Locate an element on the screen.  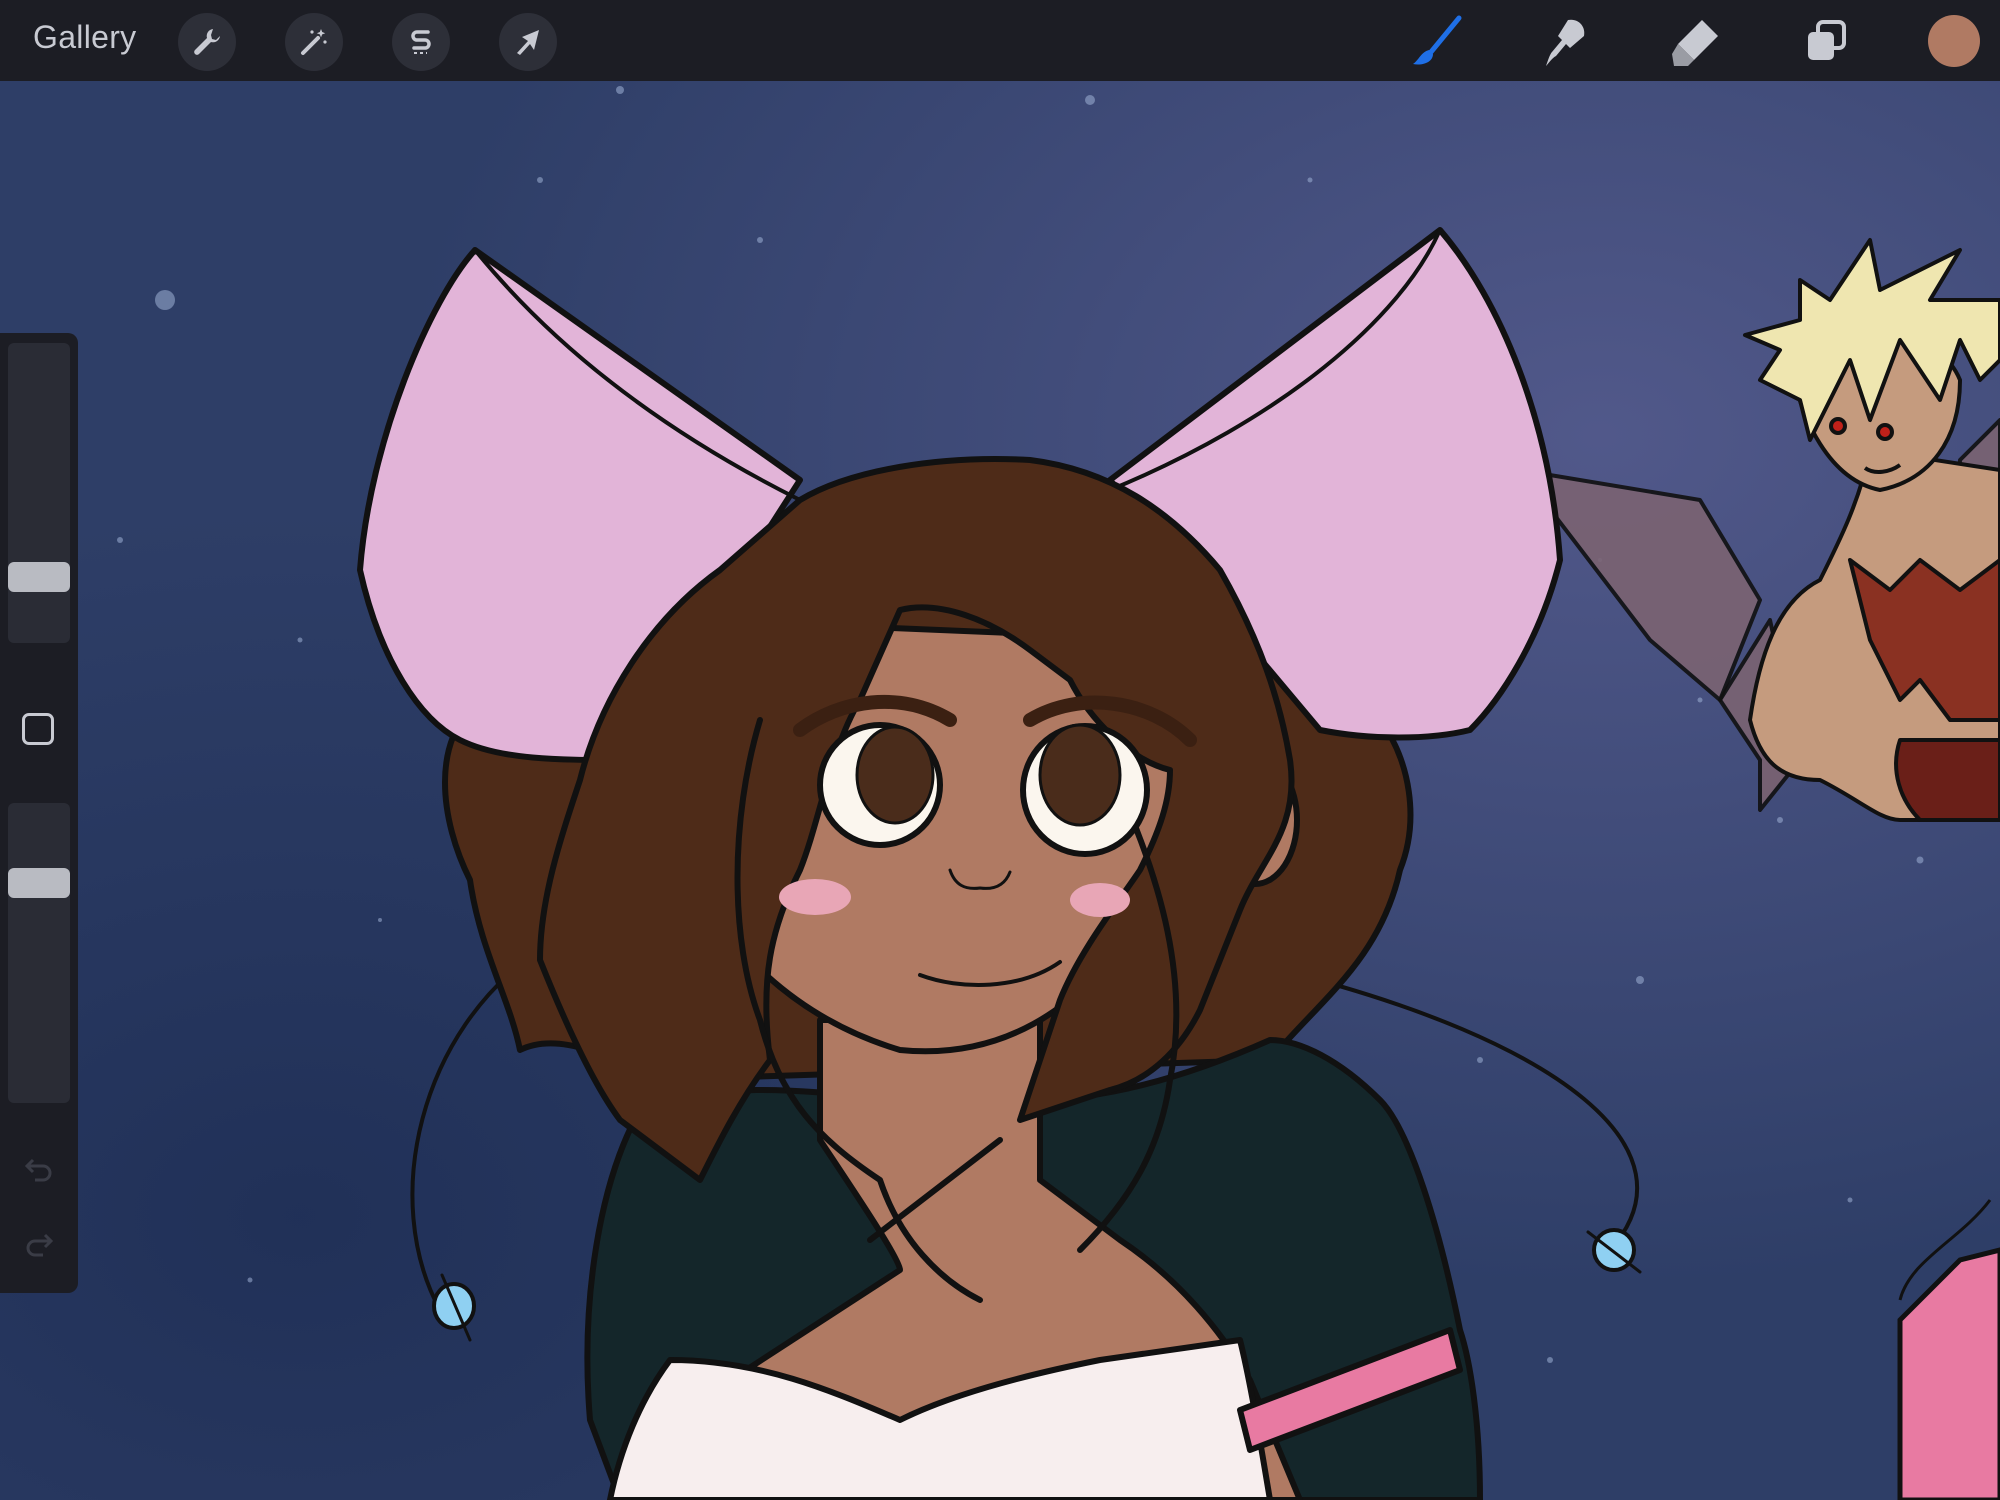
transform-button is located at coordinates (528, 42).